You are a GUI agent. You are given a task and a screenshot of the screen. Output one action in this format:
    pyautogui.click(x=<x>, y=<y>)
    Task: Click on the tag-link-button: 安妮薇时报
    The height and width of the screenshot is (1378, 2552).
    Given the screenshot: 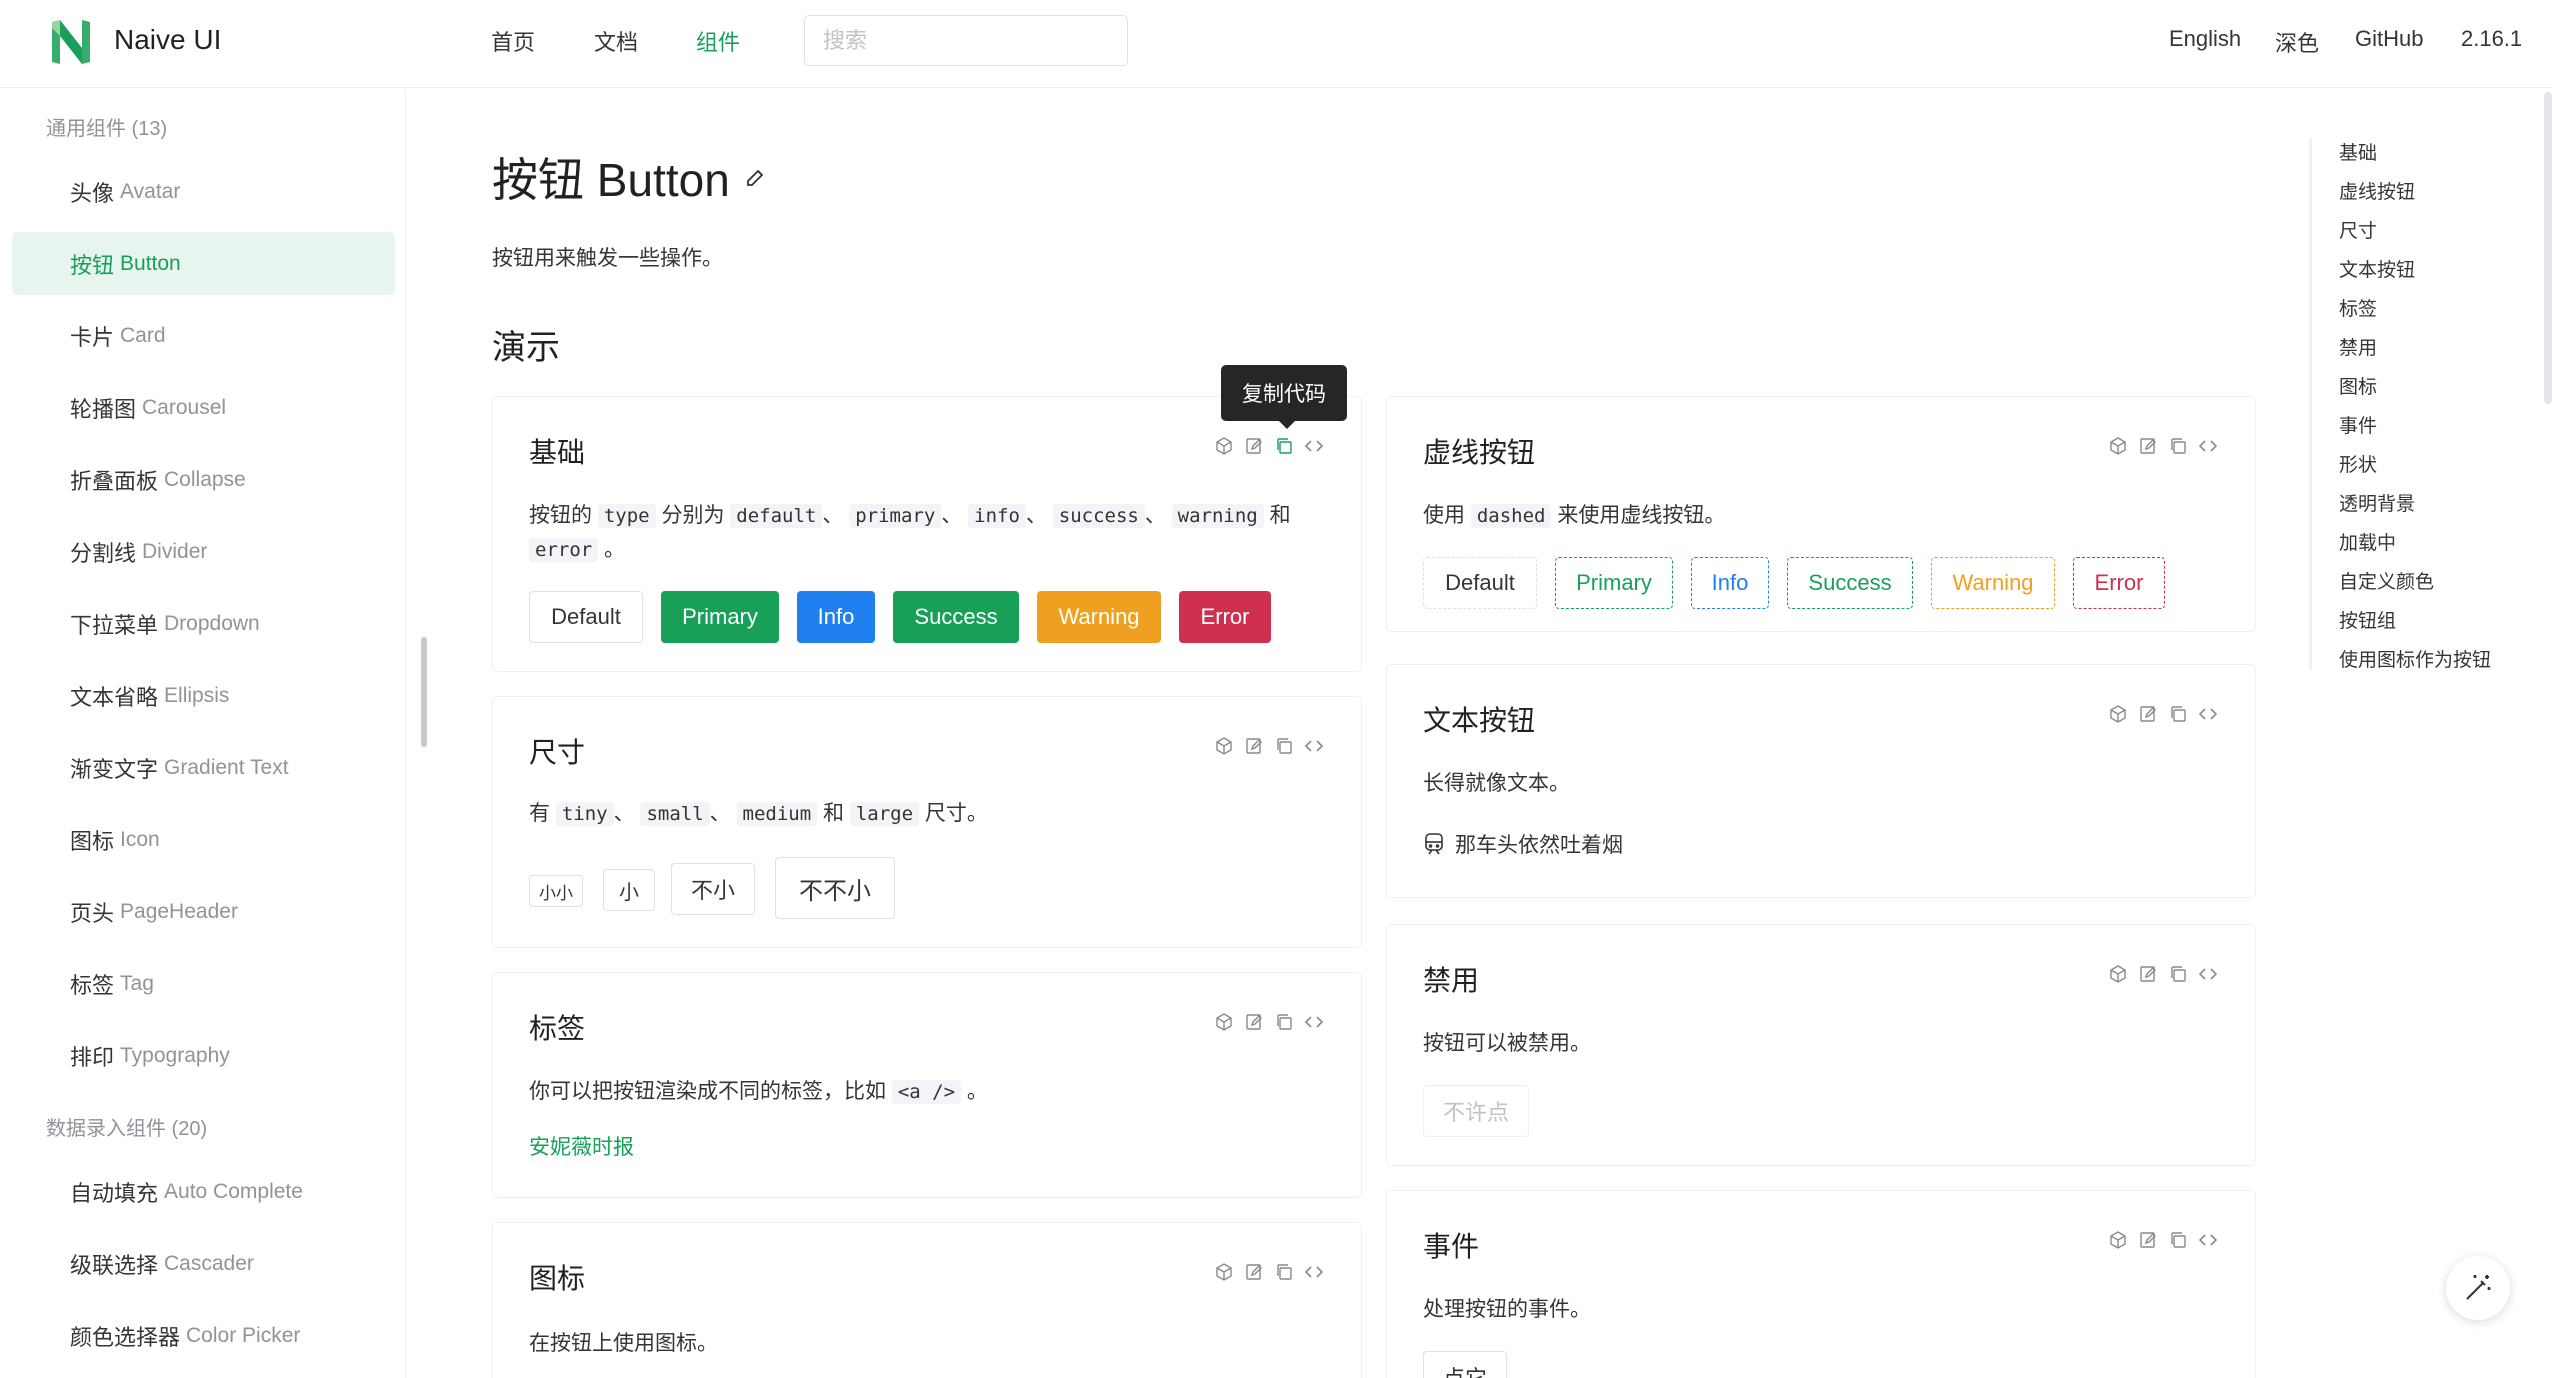 What is the action you would take?
    pyautogui.click(x=581, y=1148)
    